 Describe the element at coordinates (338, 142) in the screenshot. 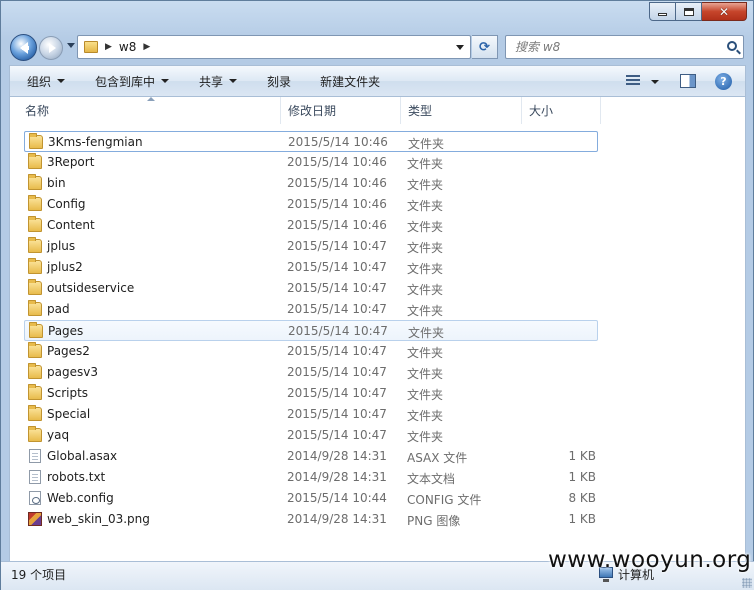

I see `file-modified: 2015/5/14 10:46` at that location.